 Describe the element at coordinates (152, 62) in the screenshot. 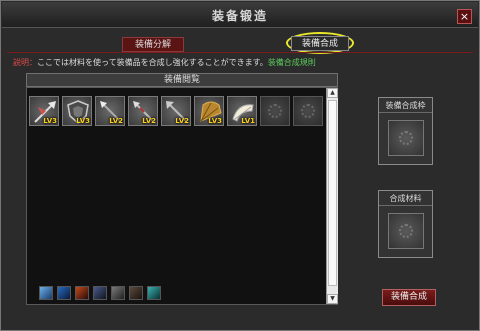

I see `help-body: ここでは材料を使って装備品を合成し強化することができます。` at that location.